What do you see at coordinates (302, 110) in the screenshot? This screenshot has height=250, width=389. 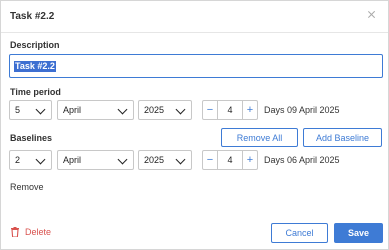 I see `time-period-days-text: Days 09 April 2025` at bounding box center [302, 110].